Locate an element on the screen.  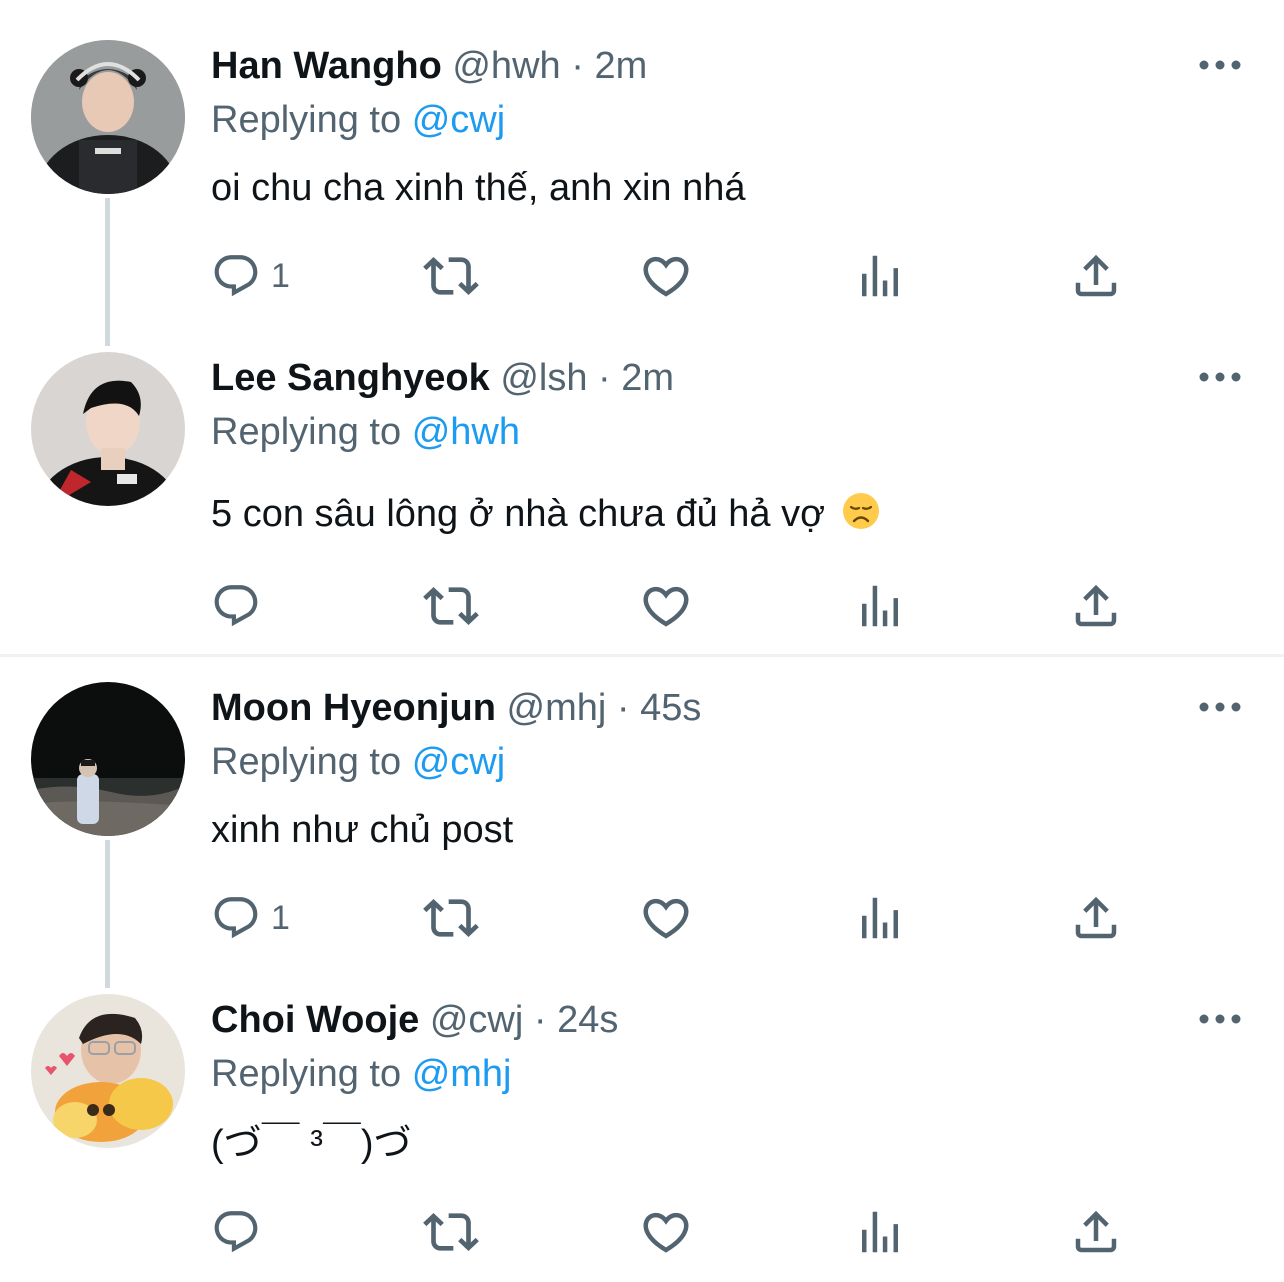
tweet-text: 5 con sâu lông ở nhà chưa đủ hả vợ is located at coordinates (518, 514).